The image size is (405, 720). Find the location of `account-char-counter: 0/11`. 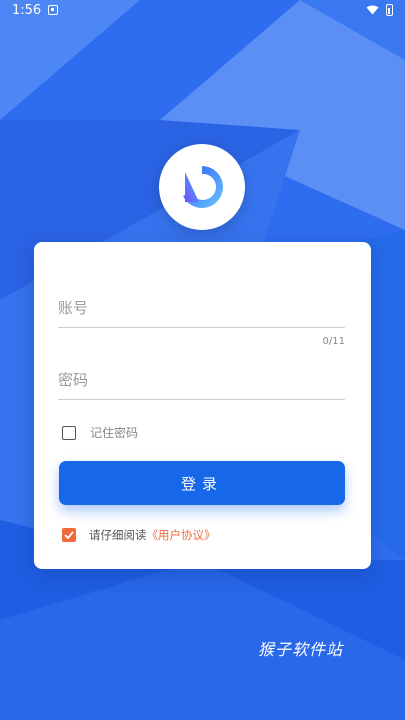

account-char-counter: 0/11 is located at coordinates (333, 341).